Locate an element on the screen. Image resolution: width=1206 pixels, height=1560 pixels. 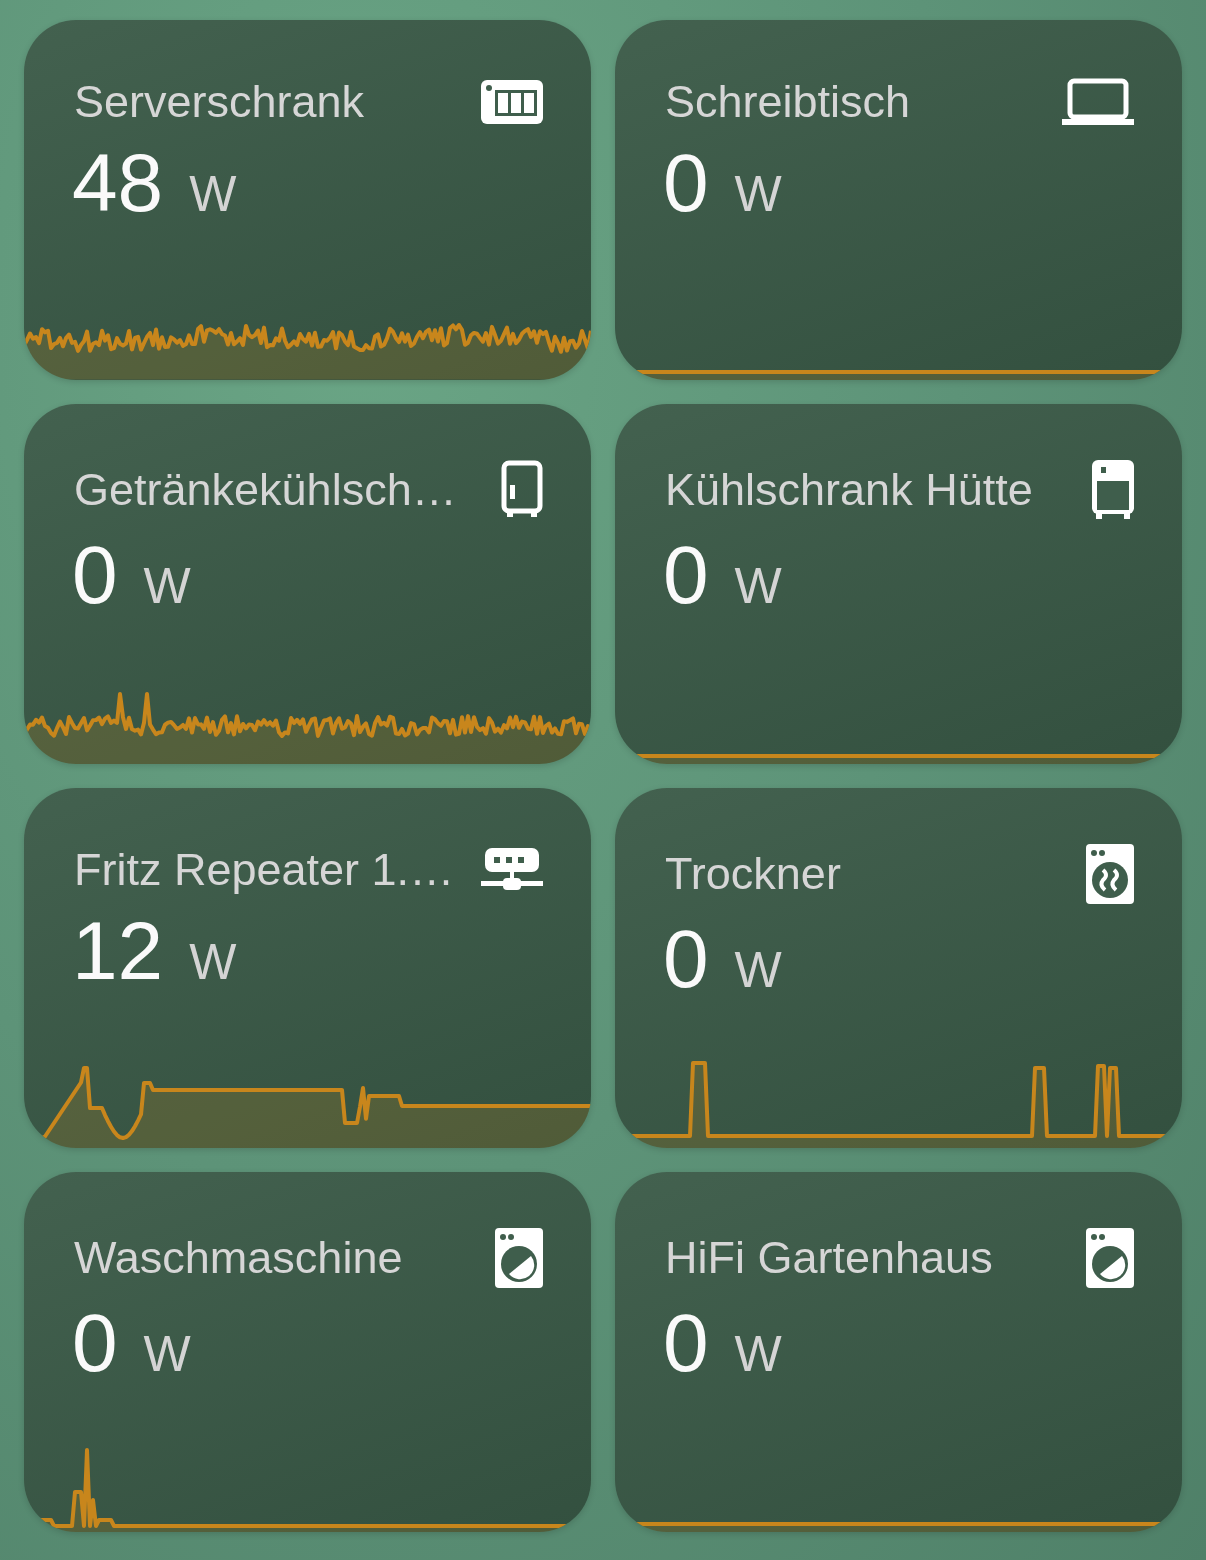
power-card: Getränkekühlsch… 0 W is located at coordinates (307, 584).